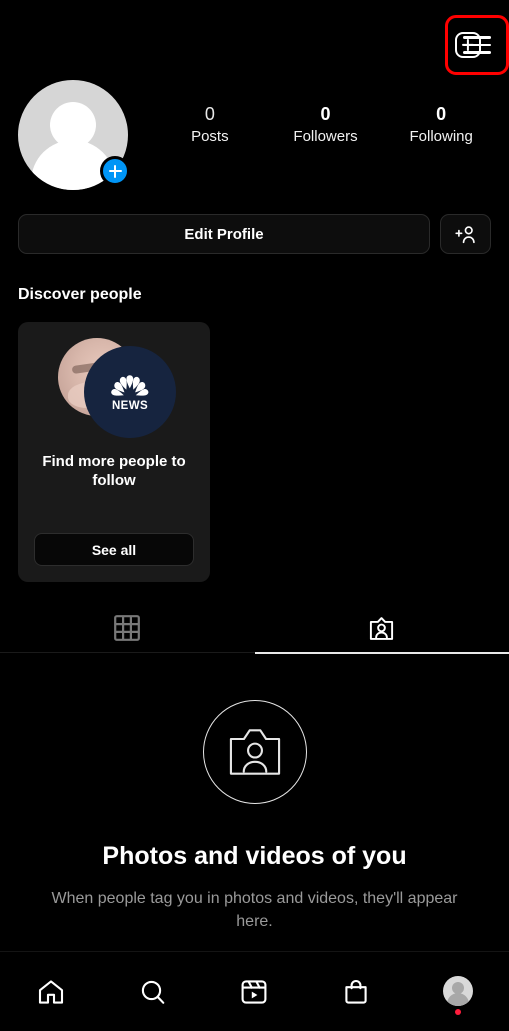 This screenshot has height=1031, width=509. Describe the element at coordinates (118, 43) in the screenshot. I see `profile-username` at that location.